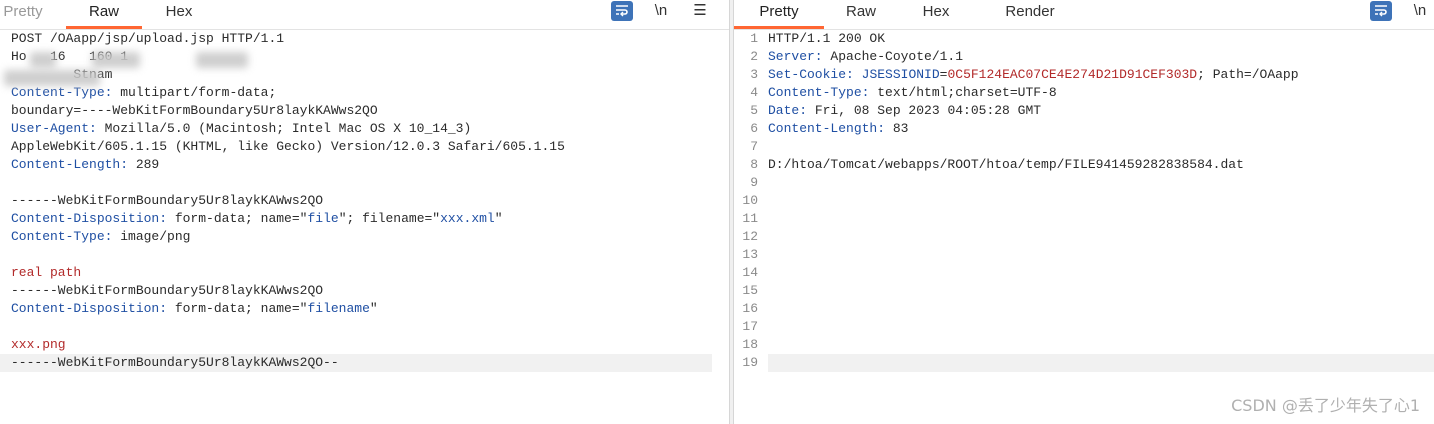 The height and width of the screenshot is (424, 1434). I want to click on code-token: ------WebKitFormBoundary5Ur8laykKAWws2QO, so click(167, 290).